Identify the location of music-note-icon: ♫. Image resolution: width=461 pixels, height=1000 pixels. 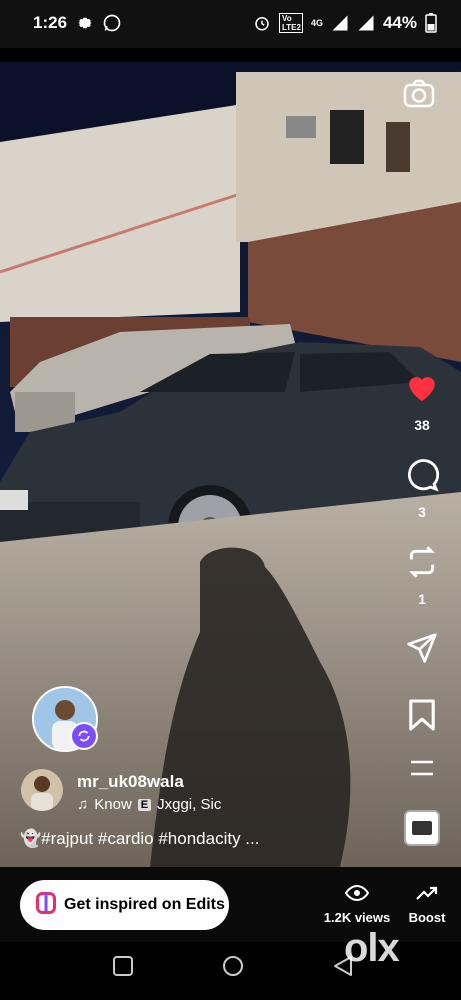
(83, 804).